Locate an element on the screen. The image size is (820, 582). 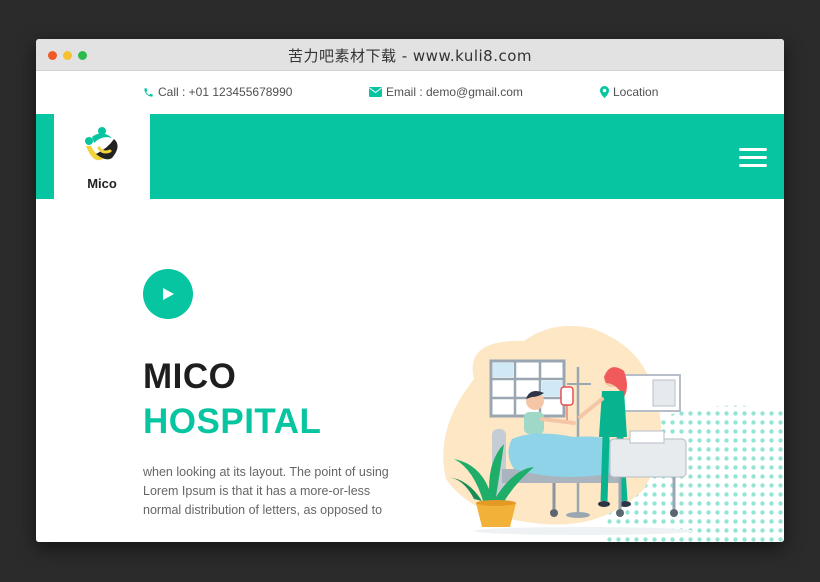
browser-title: 苦力吧素材下载 - www.kuli8.com is located at coordinates (410, 56).